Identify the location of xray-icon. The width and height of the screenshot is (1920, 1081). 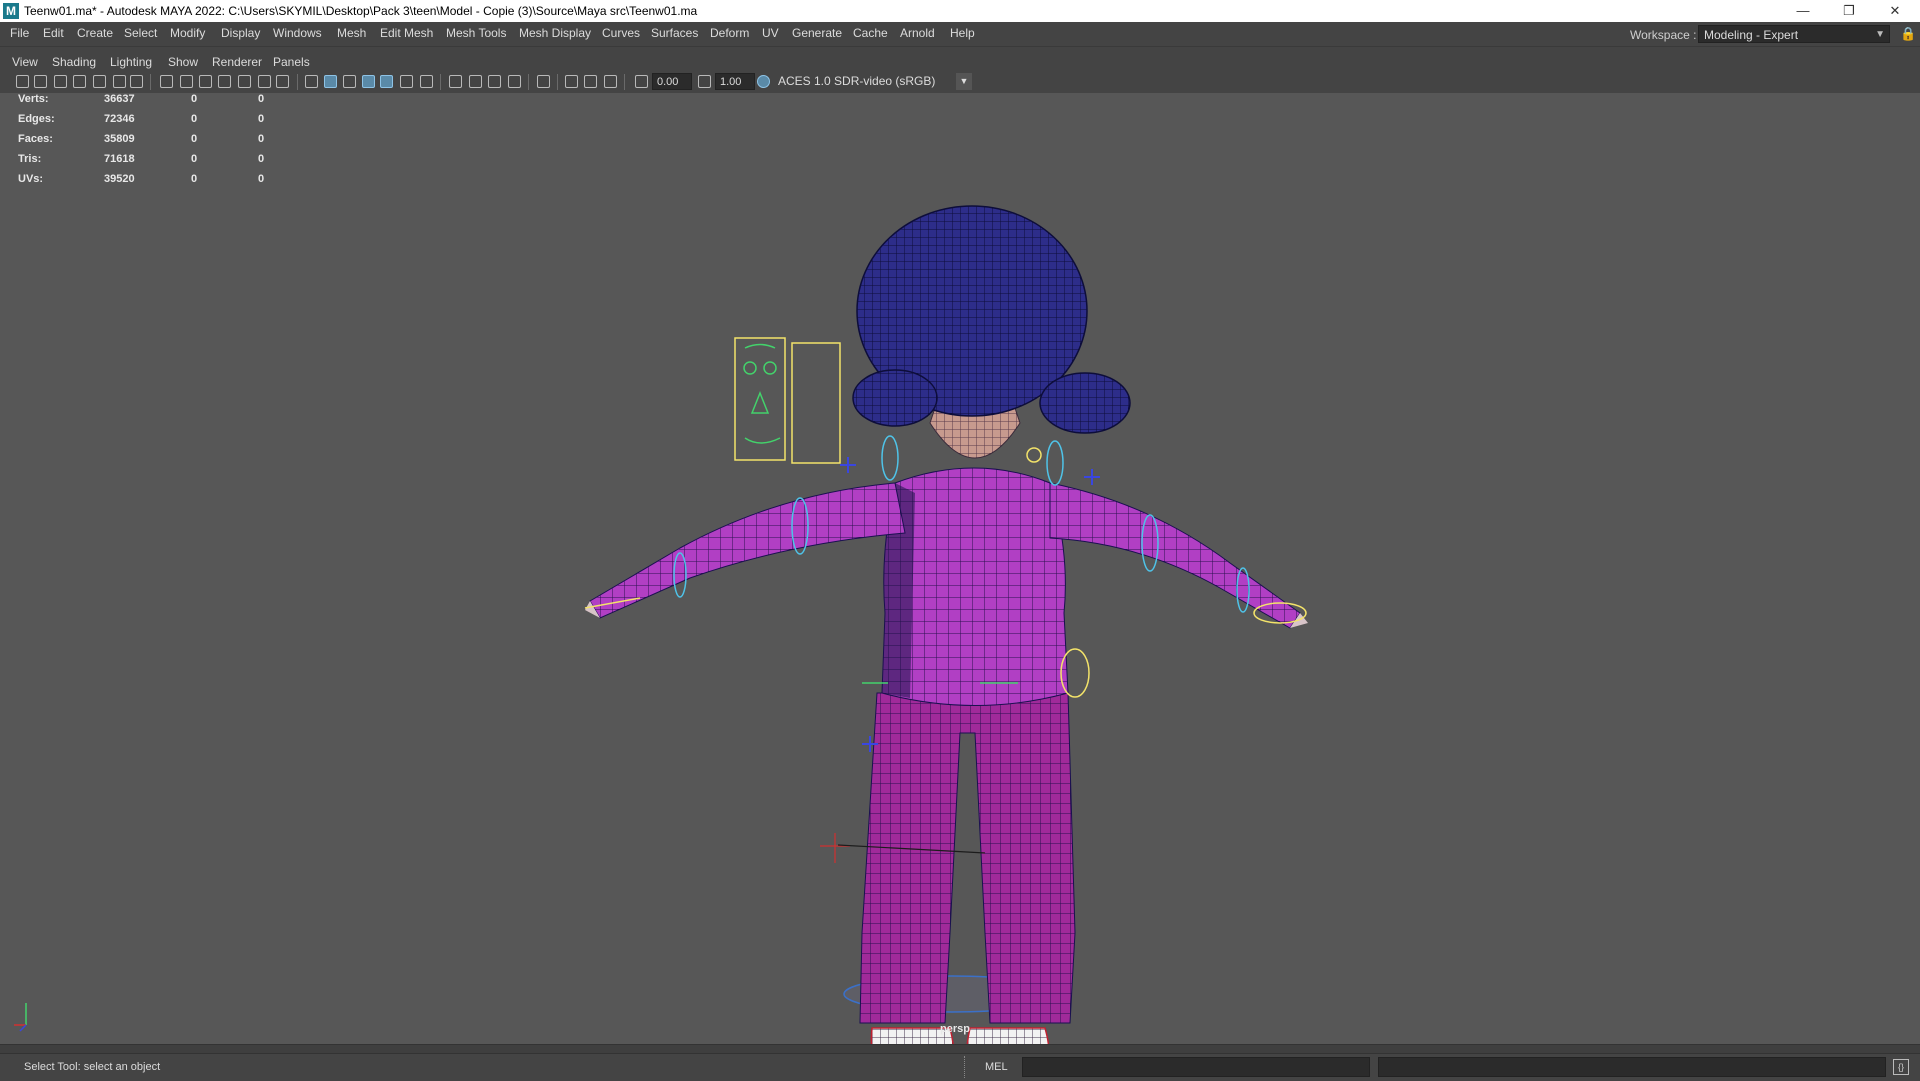
(571, 81).